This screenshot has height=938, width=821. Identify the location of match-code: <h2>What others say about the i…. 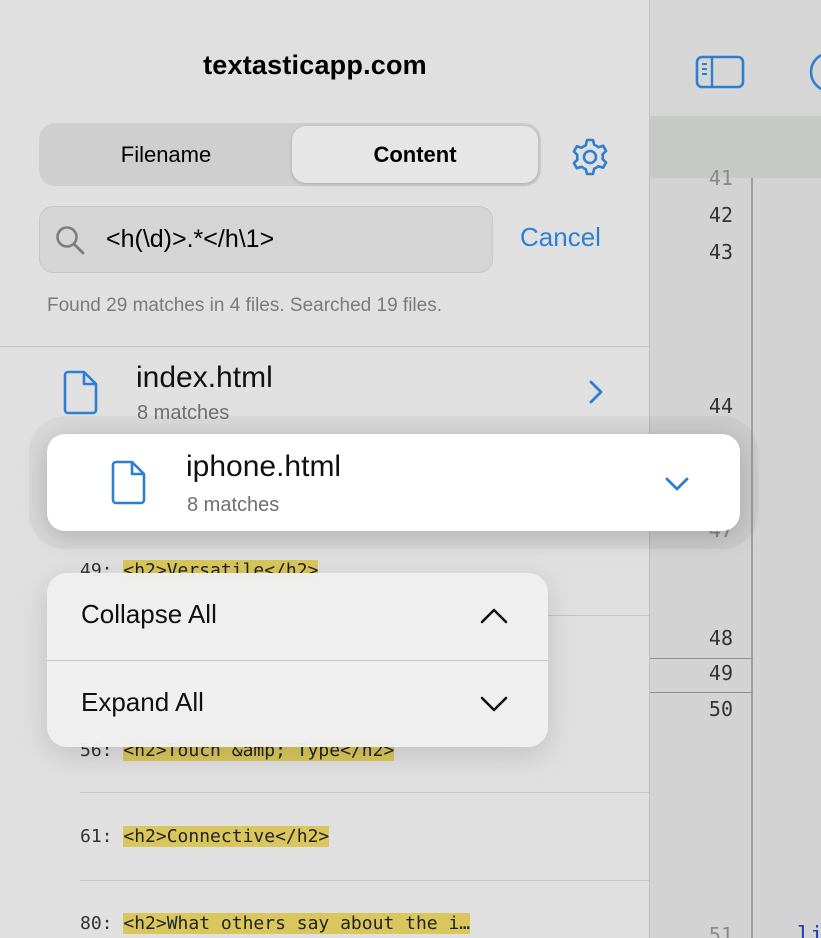
(297, 923).